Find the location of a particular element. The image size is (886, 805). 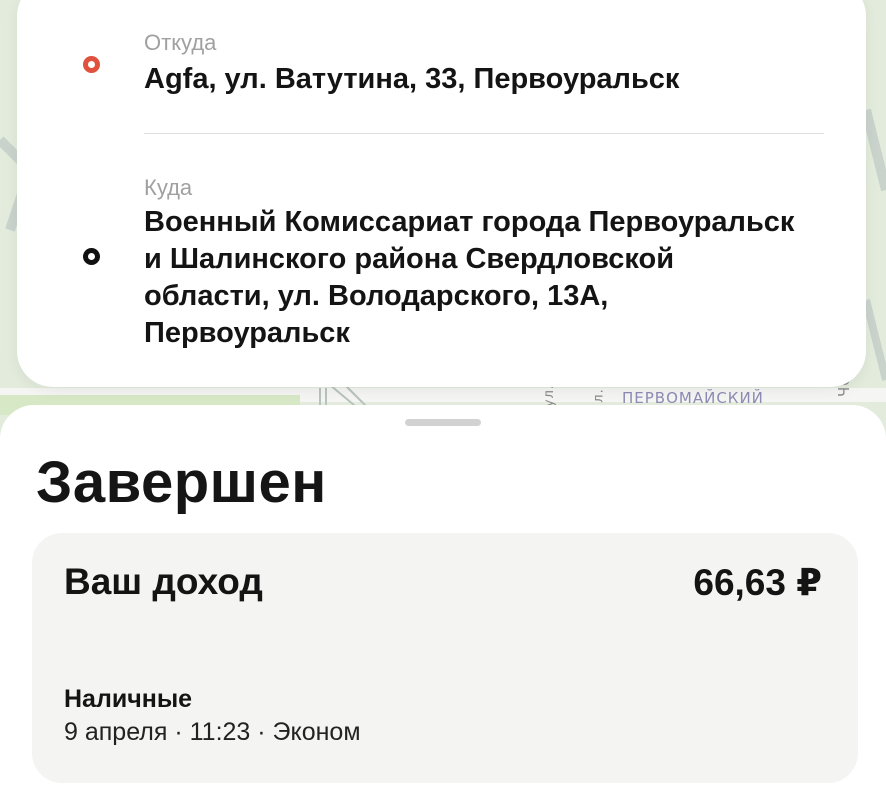

to-label: Куда is located at coordinates (168, 187).